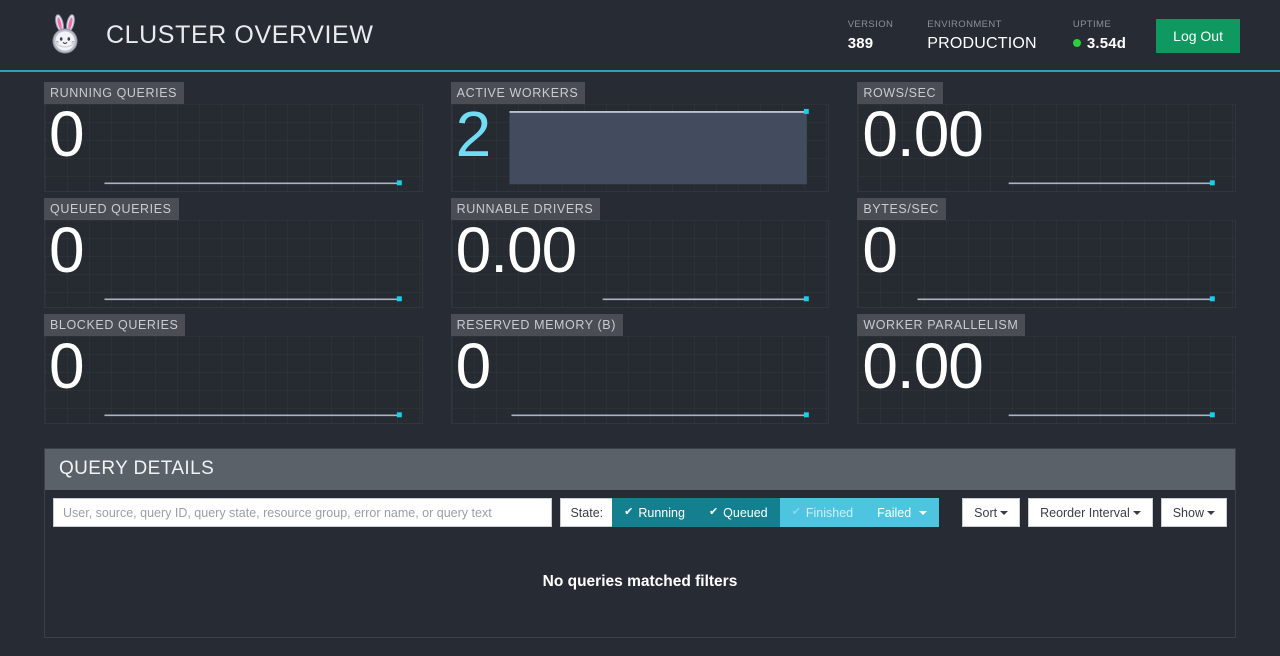 This screenshot has width=1280, height=656. I want to click on state-filter-failed: Failed, so click(902, 512).